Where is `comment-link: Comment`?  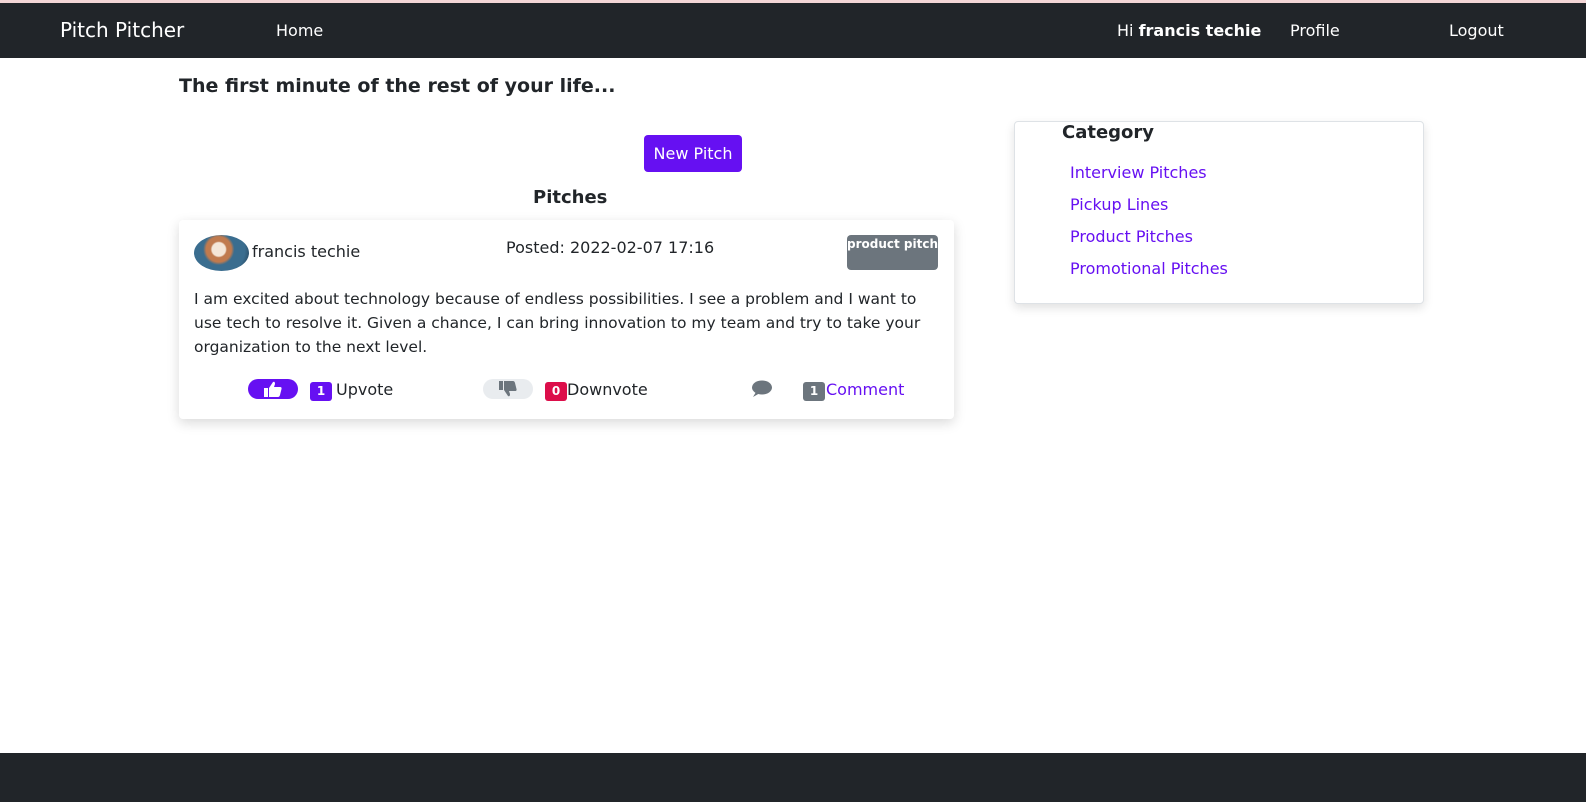
comment-link: Comment is located at coordinates (865, 389).